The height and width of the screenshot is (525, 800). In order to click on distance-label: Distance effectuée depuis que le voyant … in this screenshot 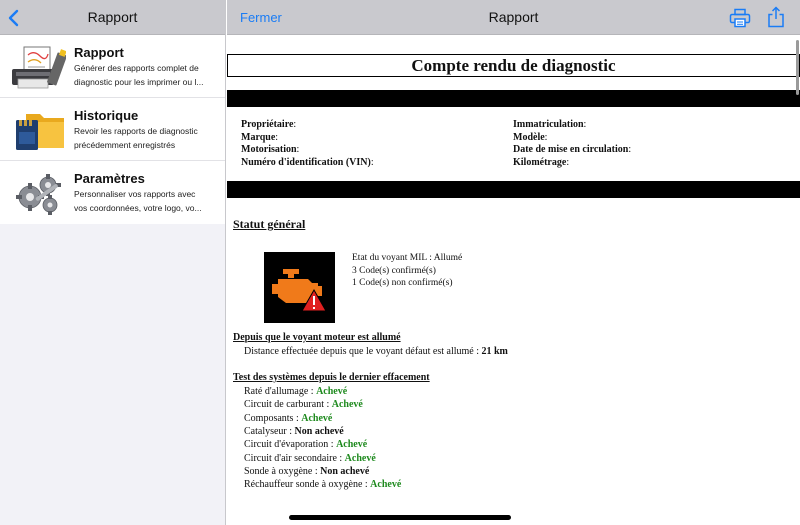, I will do `click(363, 351)`.